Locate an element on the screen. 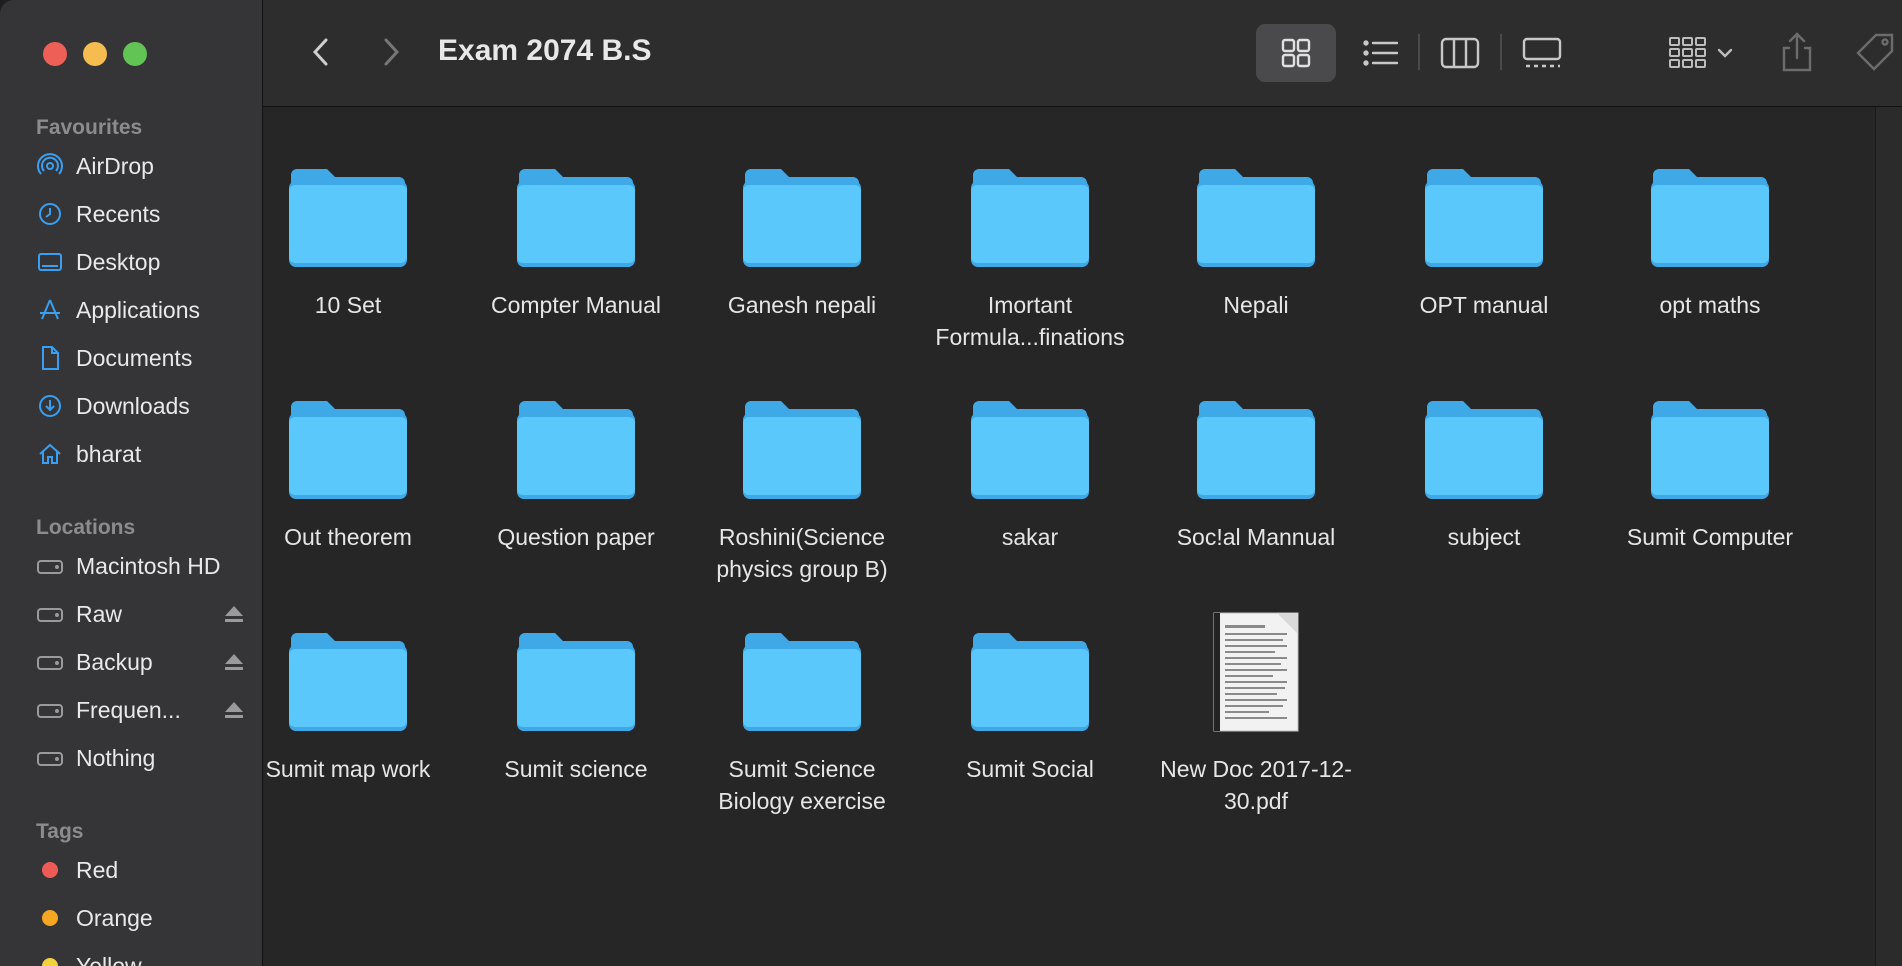 Image resolution: width=1902 pixels, height=966 pixels. sidebar-item-label: Recents is located at coordinates (118, 213).